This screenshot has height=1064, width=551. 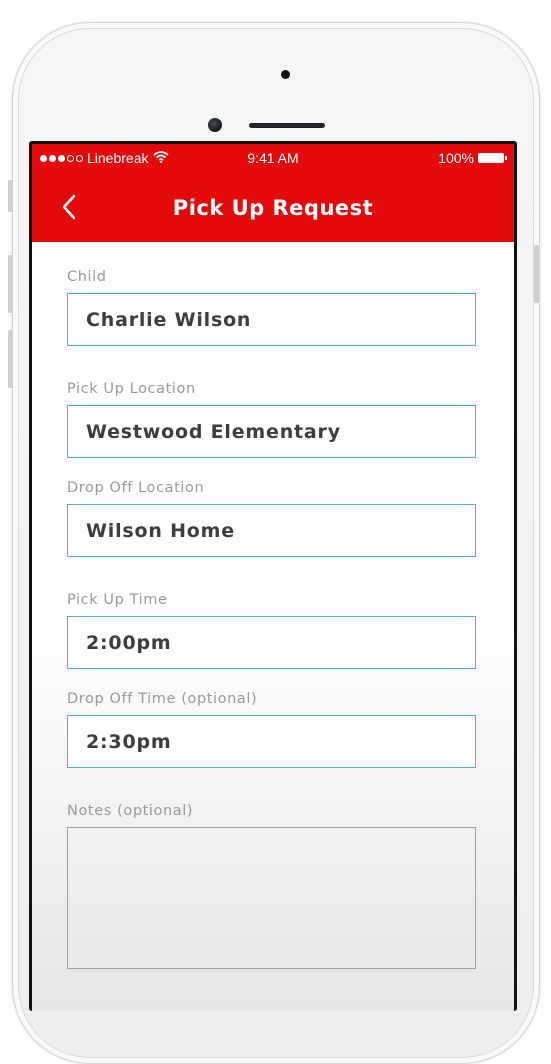 What do you see at coordinates (117, 600) in the screenshot?
I see `pickup-time-label: Pick Up Time` at bounding box center [117, 600].